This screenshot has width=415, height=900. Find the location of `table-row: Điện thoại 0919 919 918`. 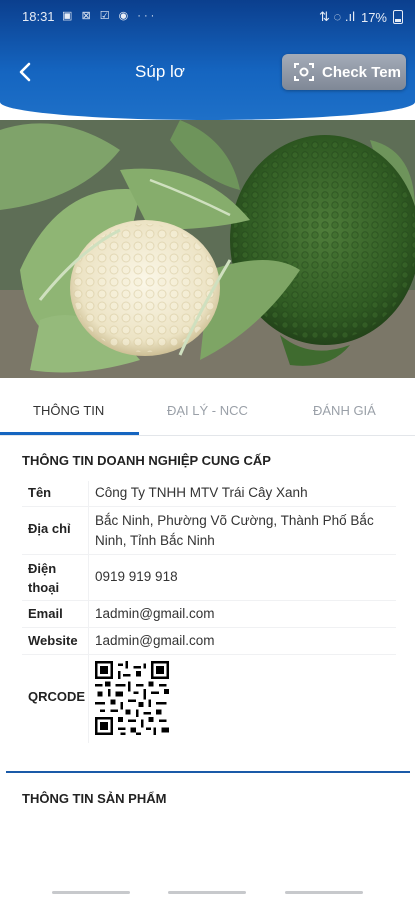

table-row: Điện thoại 0919 919 918 is located at coordinates (209, 578).